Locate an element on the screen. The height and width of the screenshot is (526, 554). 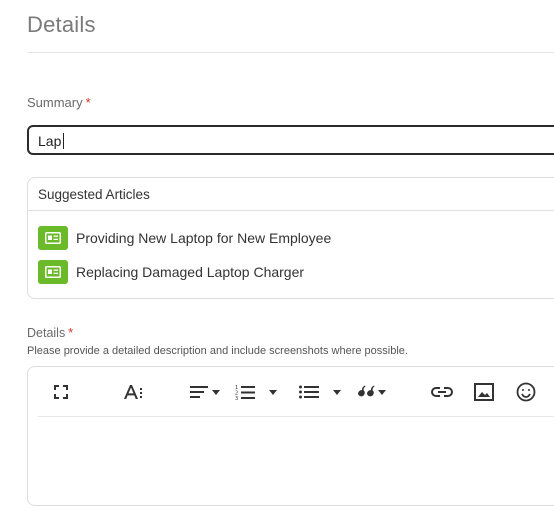
text-size-icon is located at coordinates (133, 392).